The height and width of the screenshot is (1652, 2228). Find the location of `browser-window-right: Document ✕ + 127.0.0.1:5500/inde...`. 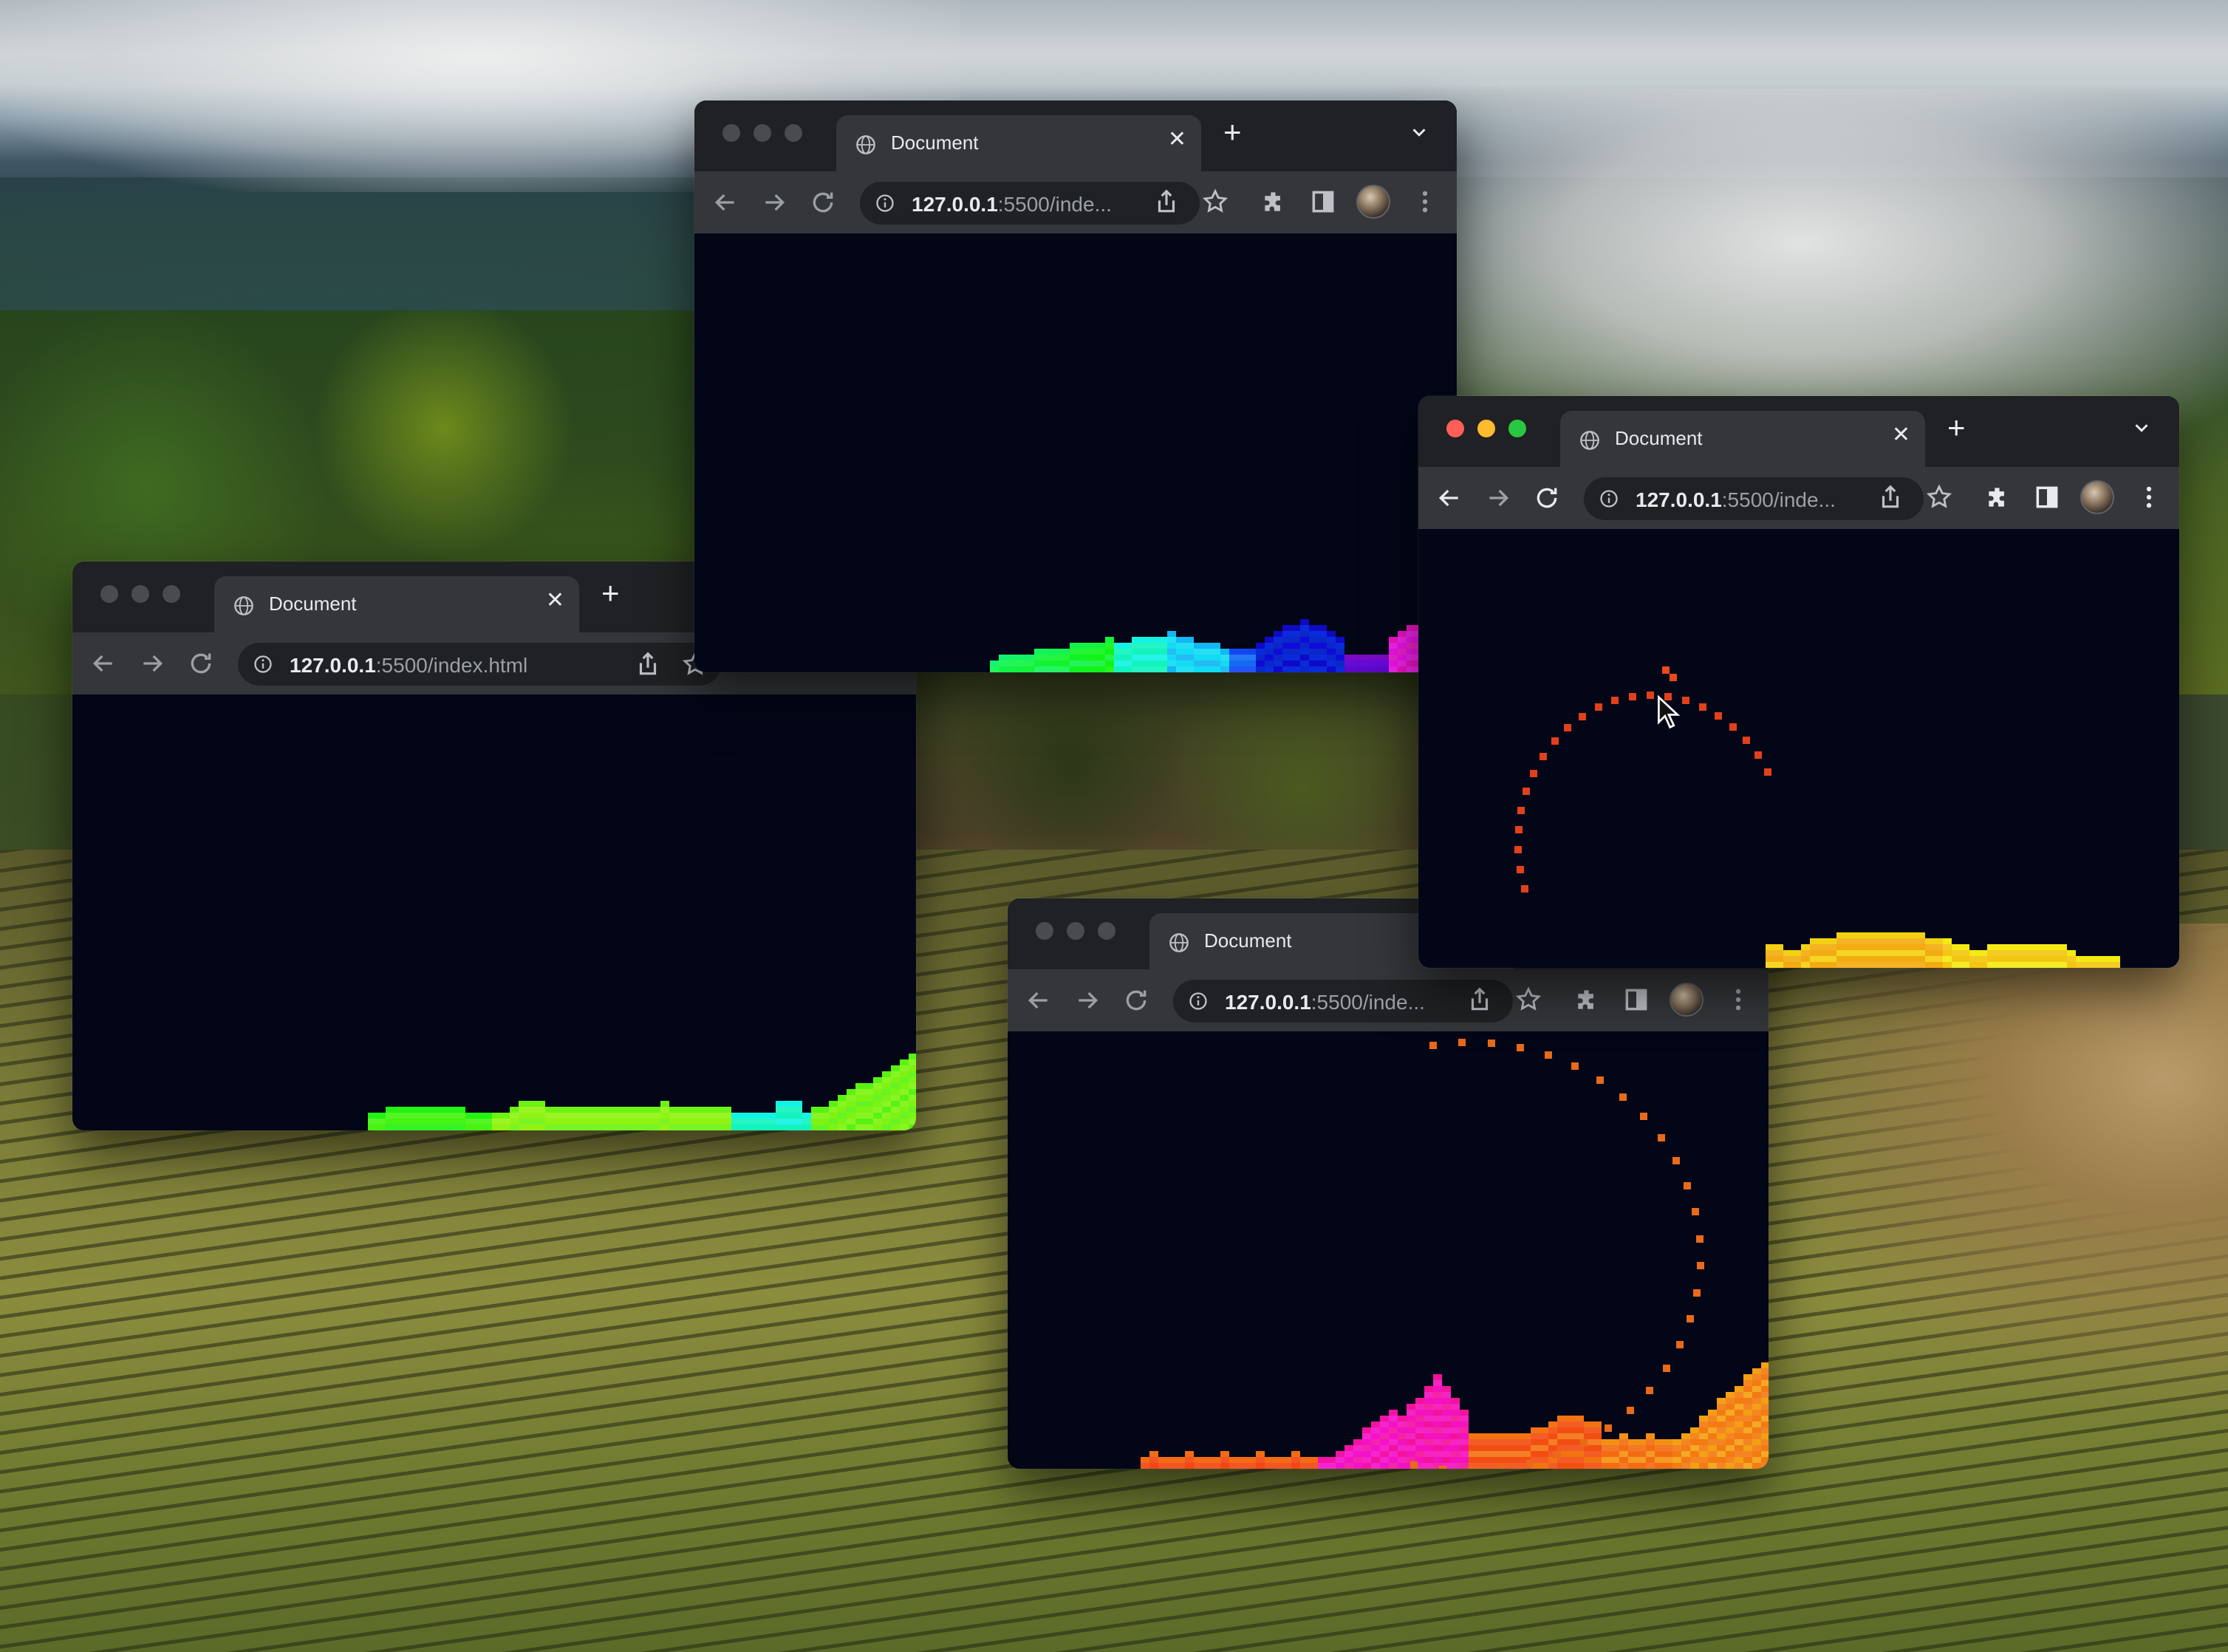

browser-window-right: Document ✕ + 127.0.0.1:5500/inde... is located at coordinates (1798, 682).